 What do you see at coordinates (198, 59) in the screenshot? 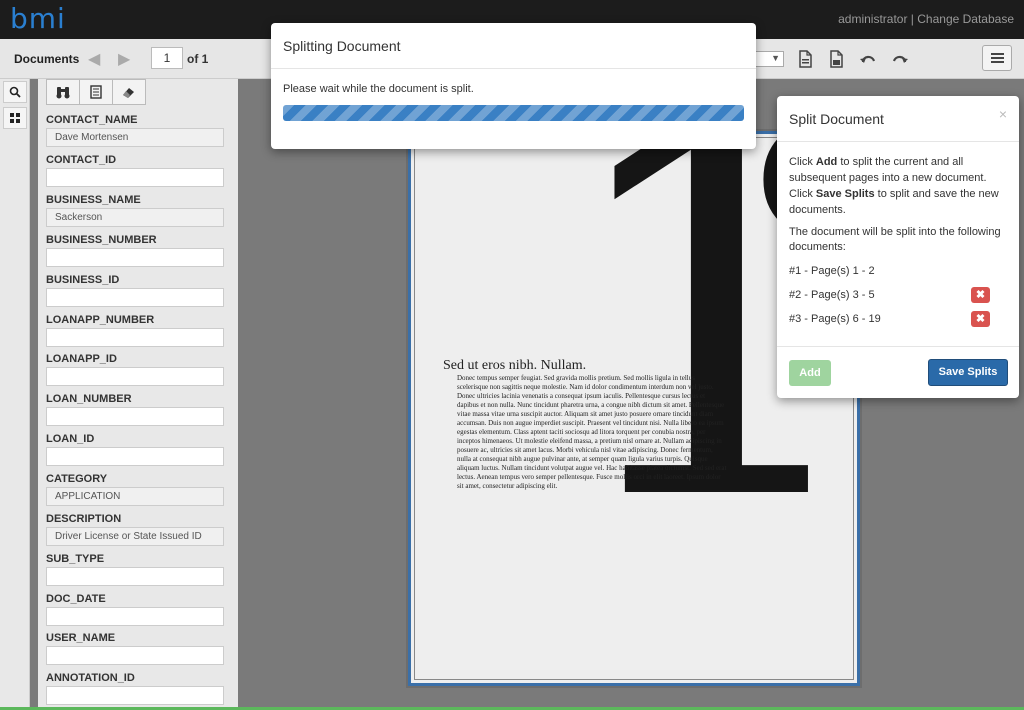
I see `page-count: of 1` at bounding box center [198, 59].